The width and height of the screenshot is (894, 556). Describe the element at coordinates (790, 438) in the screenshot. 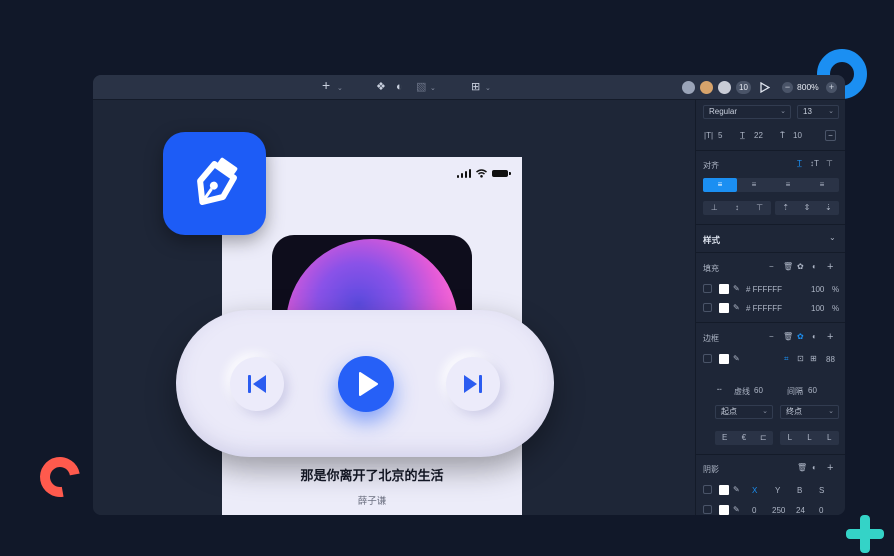

I see `join-miter-button: L` at that location.